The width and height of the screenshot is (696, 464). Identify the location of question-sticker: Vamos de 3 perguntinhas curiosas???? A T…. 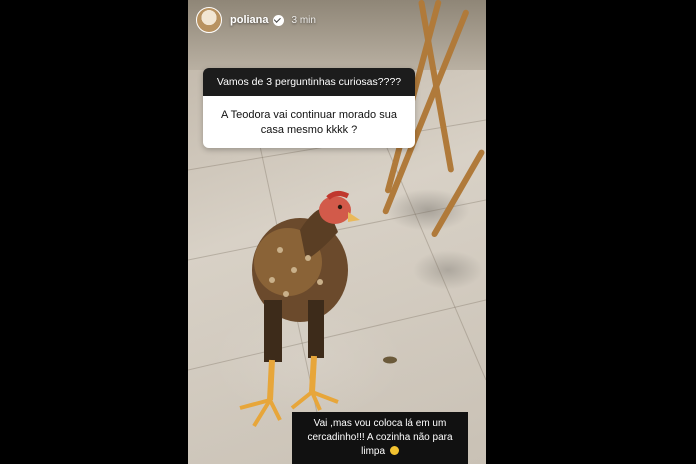
(309, 108).